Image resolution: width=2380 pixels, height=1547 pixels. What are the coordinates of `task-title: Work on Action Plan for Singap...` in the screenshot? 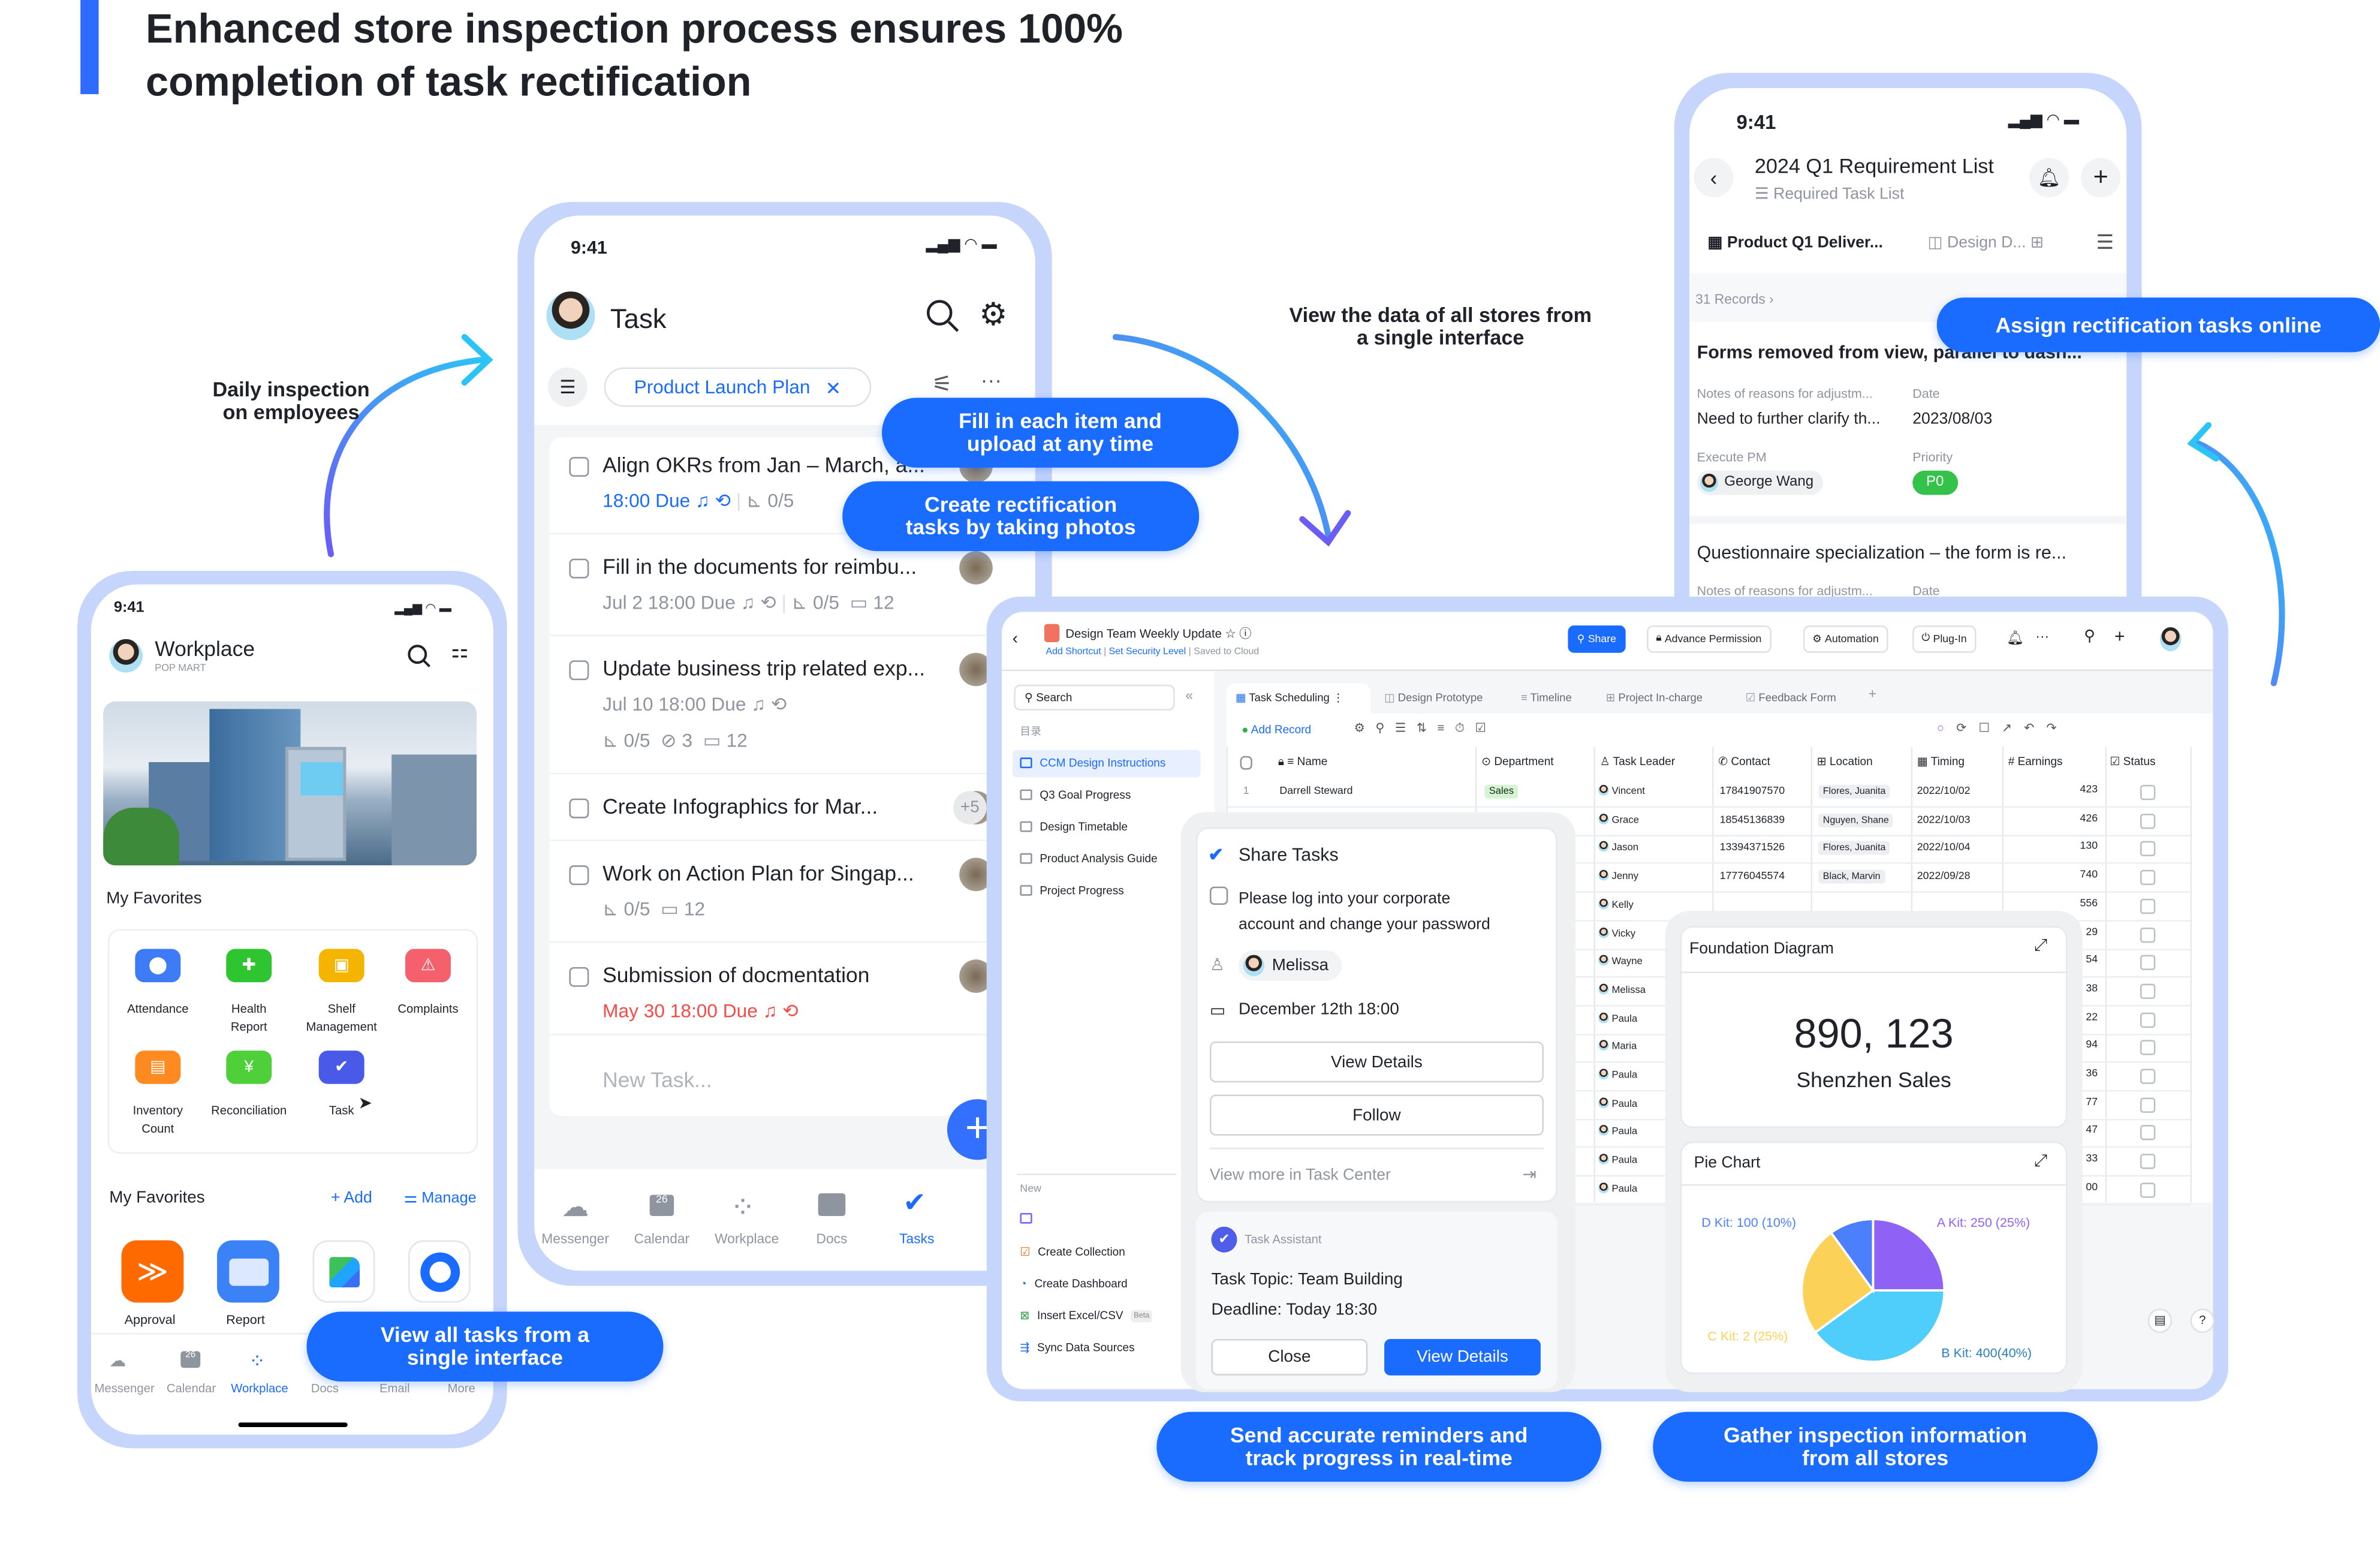 It's located at (758, 874).